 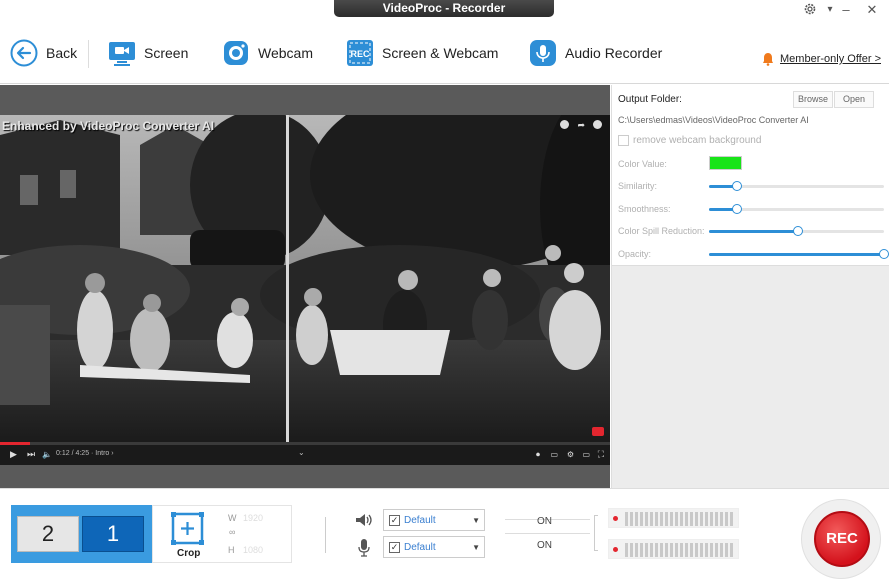 What do you see at coordinates (544, 521) in the screenshot?
I see `speaker-on-toggle: ON` at bounding box center [544, 521].